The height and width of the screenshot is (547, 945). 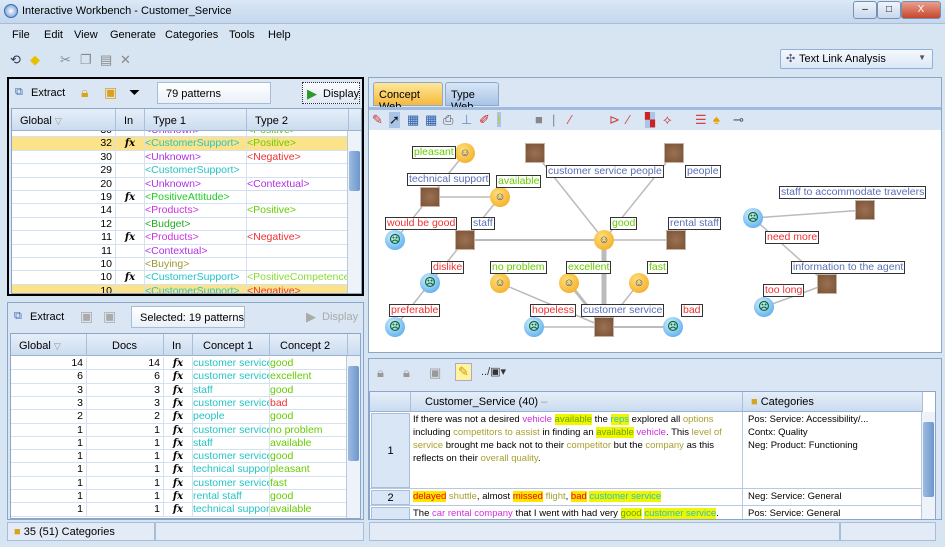 I want to click on stop-icon: ■, so click(x=539, y=119).